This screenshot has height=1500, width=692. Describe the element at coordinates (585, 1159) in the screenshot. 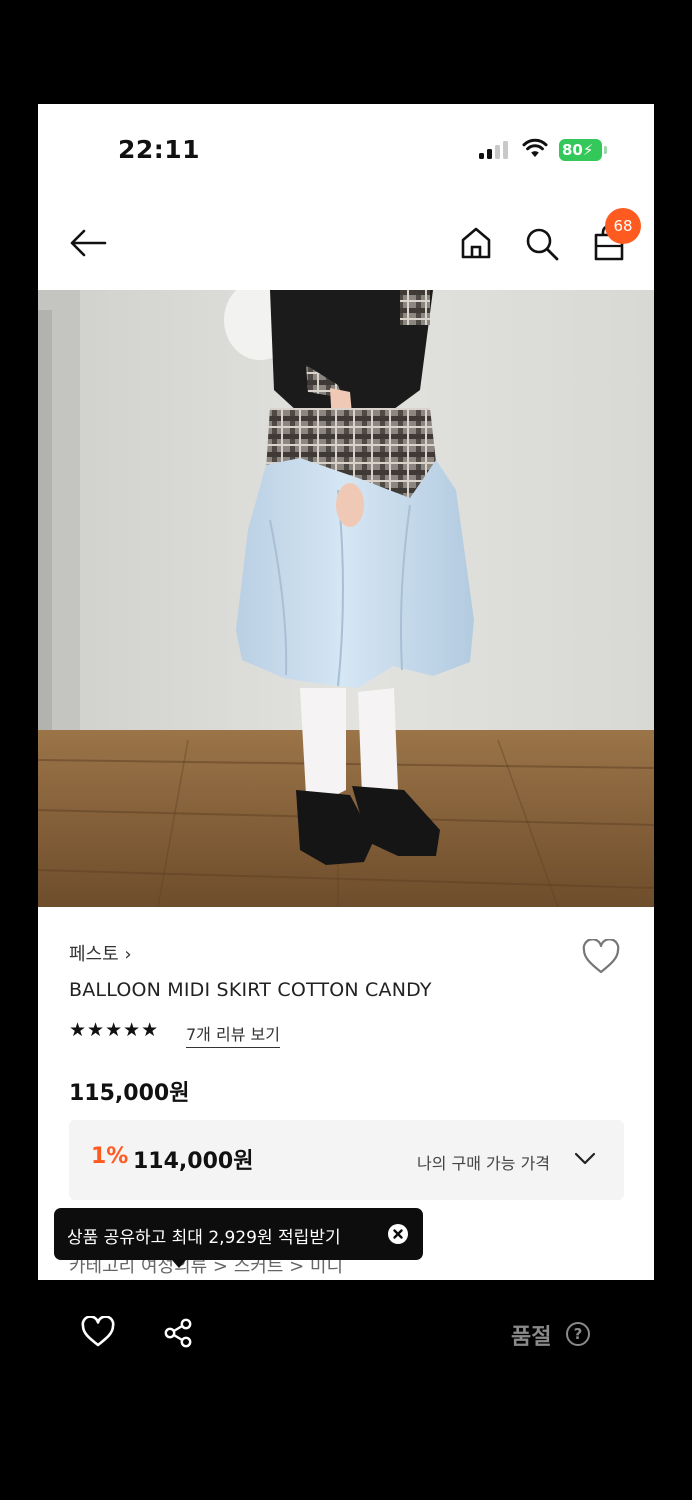

I see `chevron-down-icon` at that location.